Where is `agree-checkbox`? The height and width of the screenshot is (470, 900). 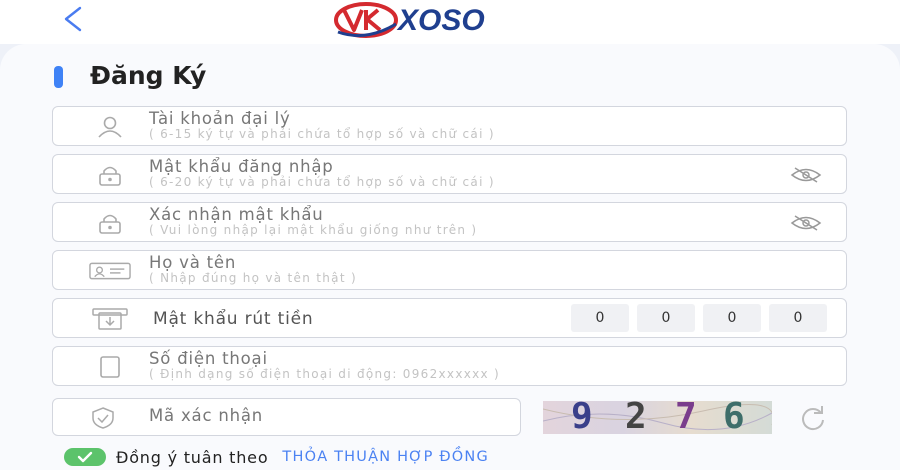
agree-checkbox is located at coordinates (85, 457).